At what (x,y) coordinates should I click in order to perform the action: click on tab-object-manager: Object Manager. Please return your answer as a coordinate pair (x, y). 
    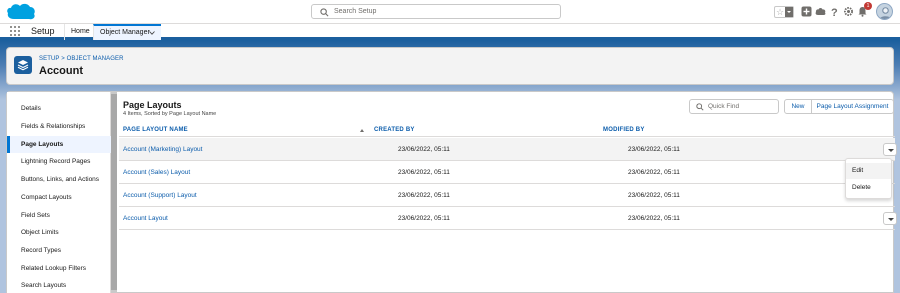
    Looking at the image, I should click on (127, 32).